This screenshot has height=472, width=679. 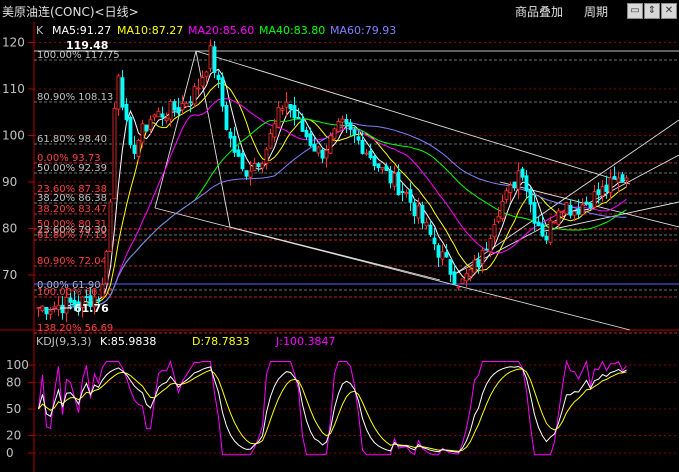 What do you see at coordinates (9, 182) in the screenshot?
I see `price-tick-label: 90` at bounding box center [9, 182].